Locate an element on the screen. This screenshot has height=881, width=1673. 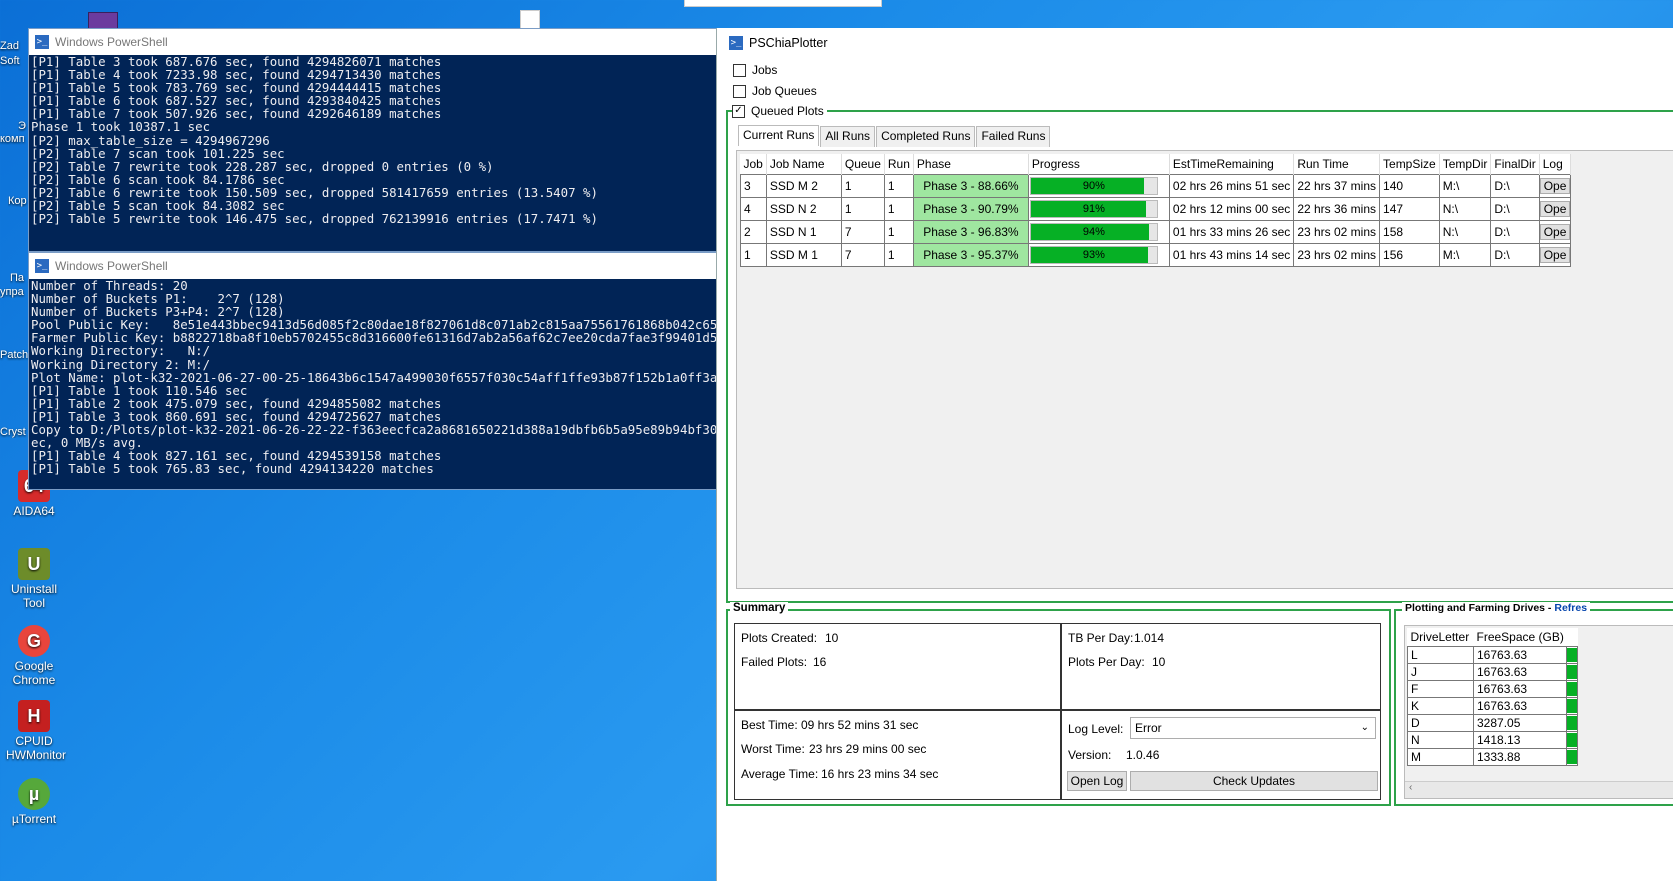
pschiaplotter-titlebar: >_ PSChiaPlotter is located at coordinates (1195, 43).